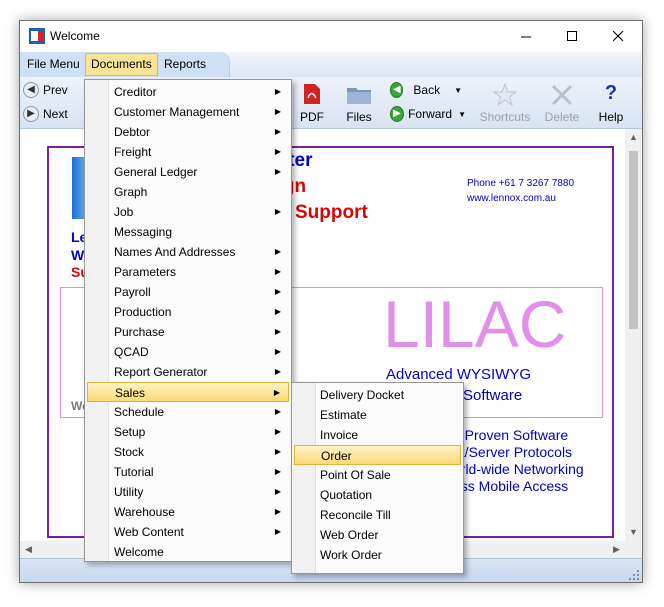  I want to click on sales-menu-item: Estimate, so click(377, 415).